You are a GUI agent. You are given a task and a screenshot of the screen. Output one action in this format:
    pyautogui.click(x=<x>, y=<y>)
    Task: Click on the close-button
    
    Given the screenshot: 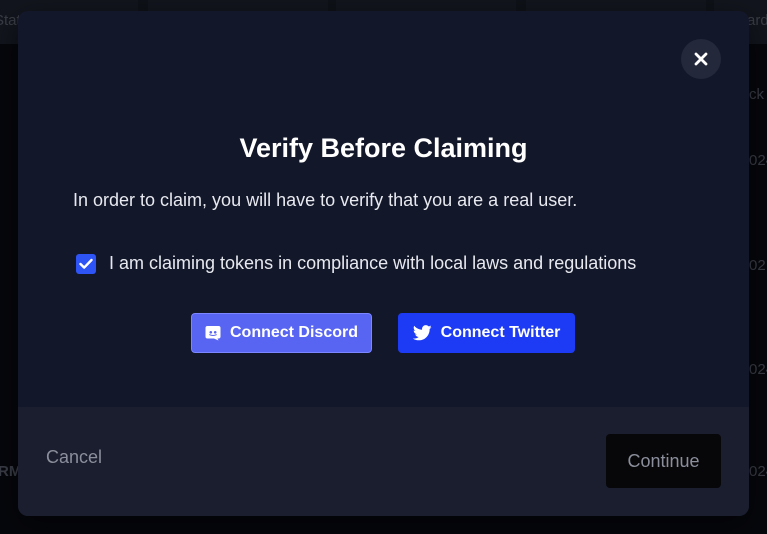 What is the action you would take?
    pyautogui.click(x=701, y=59)
    